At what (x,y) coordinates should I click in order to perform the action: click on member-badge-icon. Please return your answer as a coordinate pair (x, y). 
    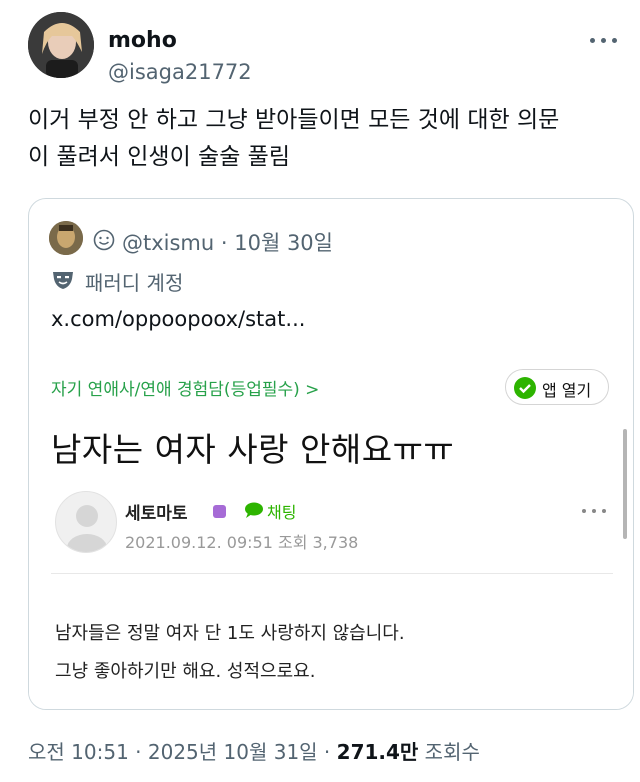
    Looking at the image, I should click on (219, 511).